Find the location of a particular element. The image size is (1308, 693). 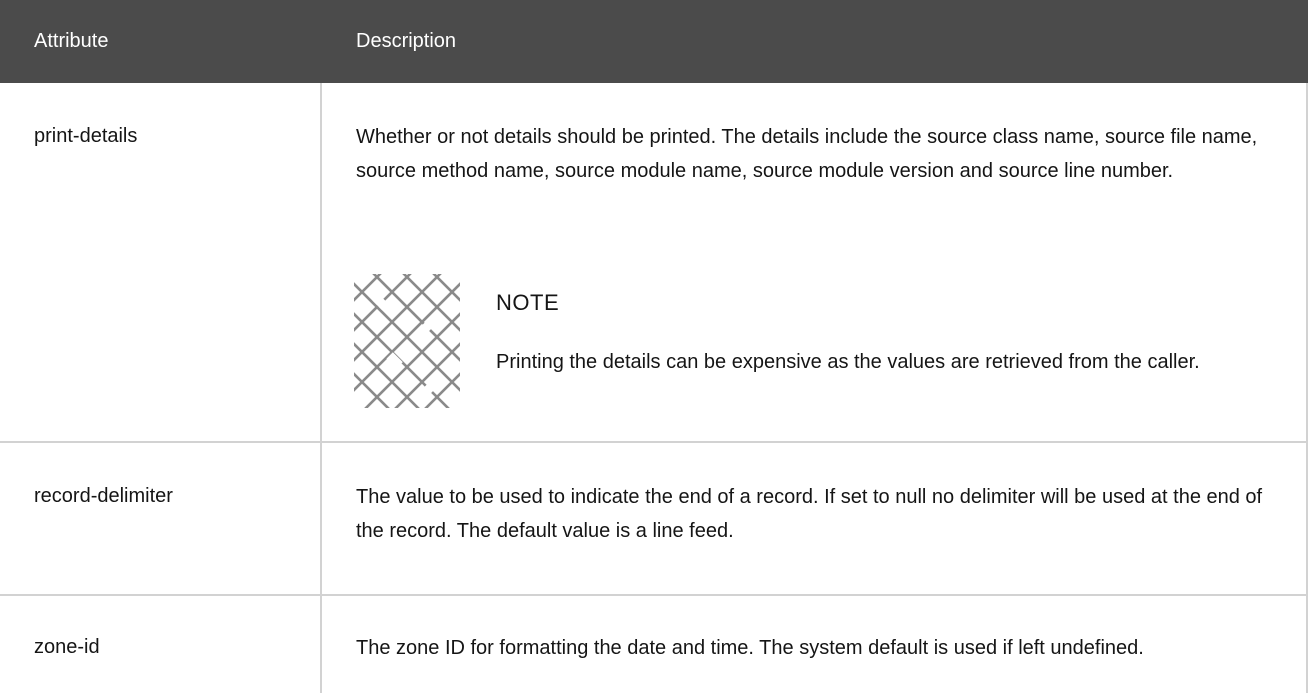

table-header: Attribute Description is located at coordinates (654, 41).